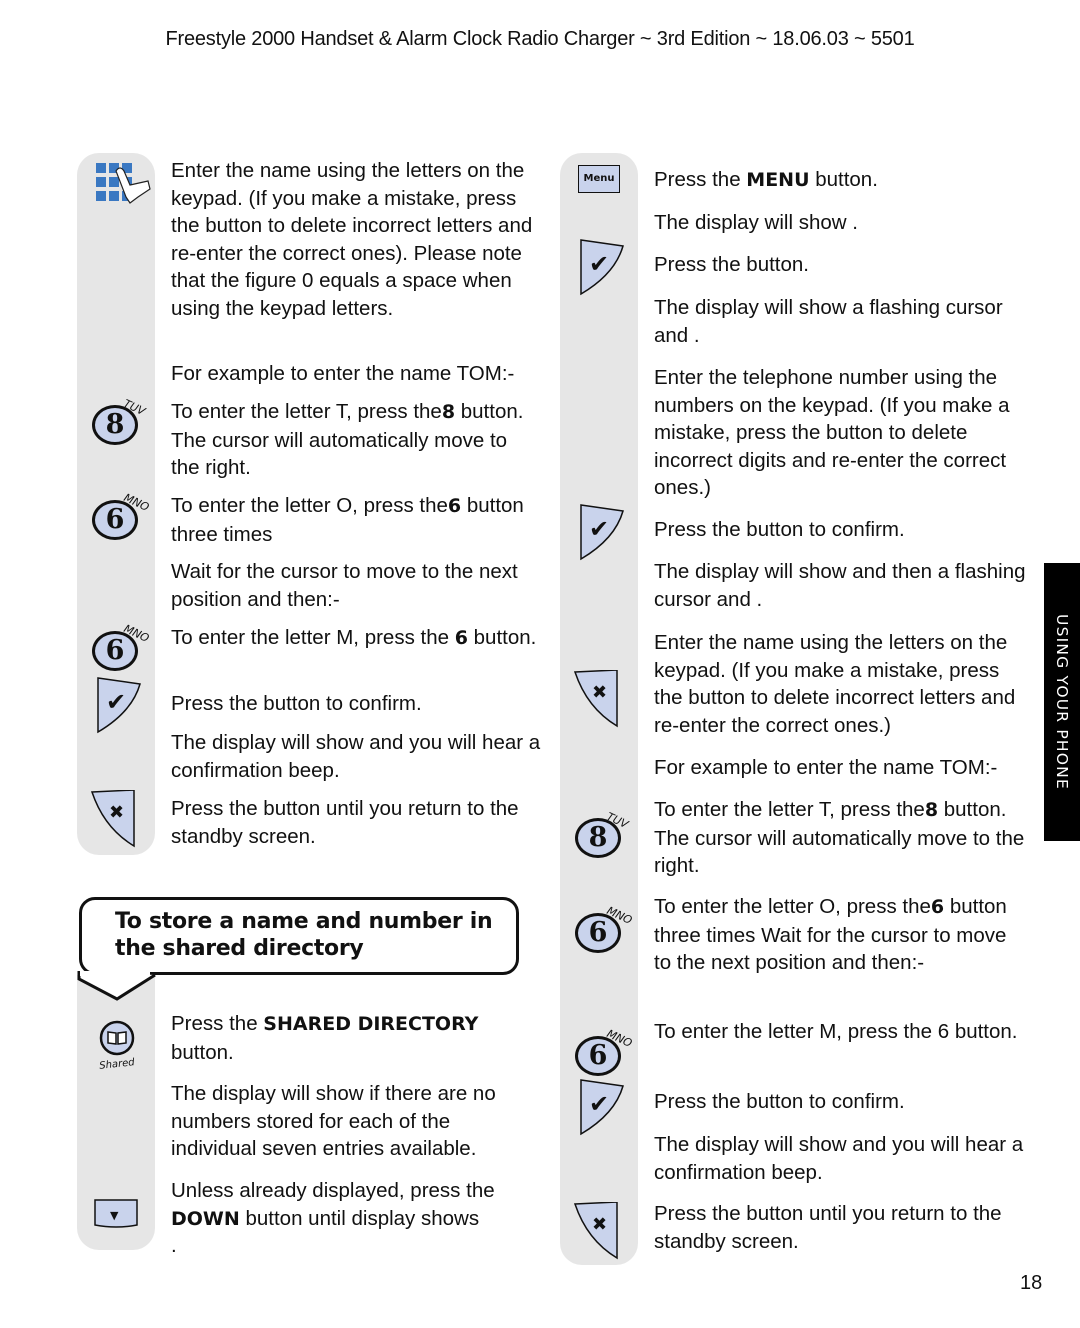 Image resolution: width=1080 pixels, height=1328 pixels. What do you see at coordinates (756, 222) in the screenshot?
I see `step-text: The display will show .` at bounding box center [756, 222].